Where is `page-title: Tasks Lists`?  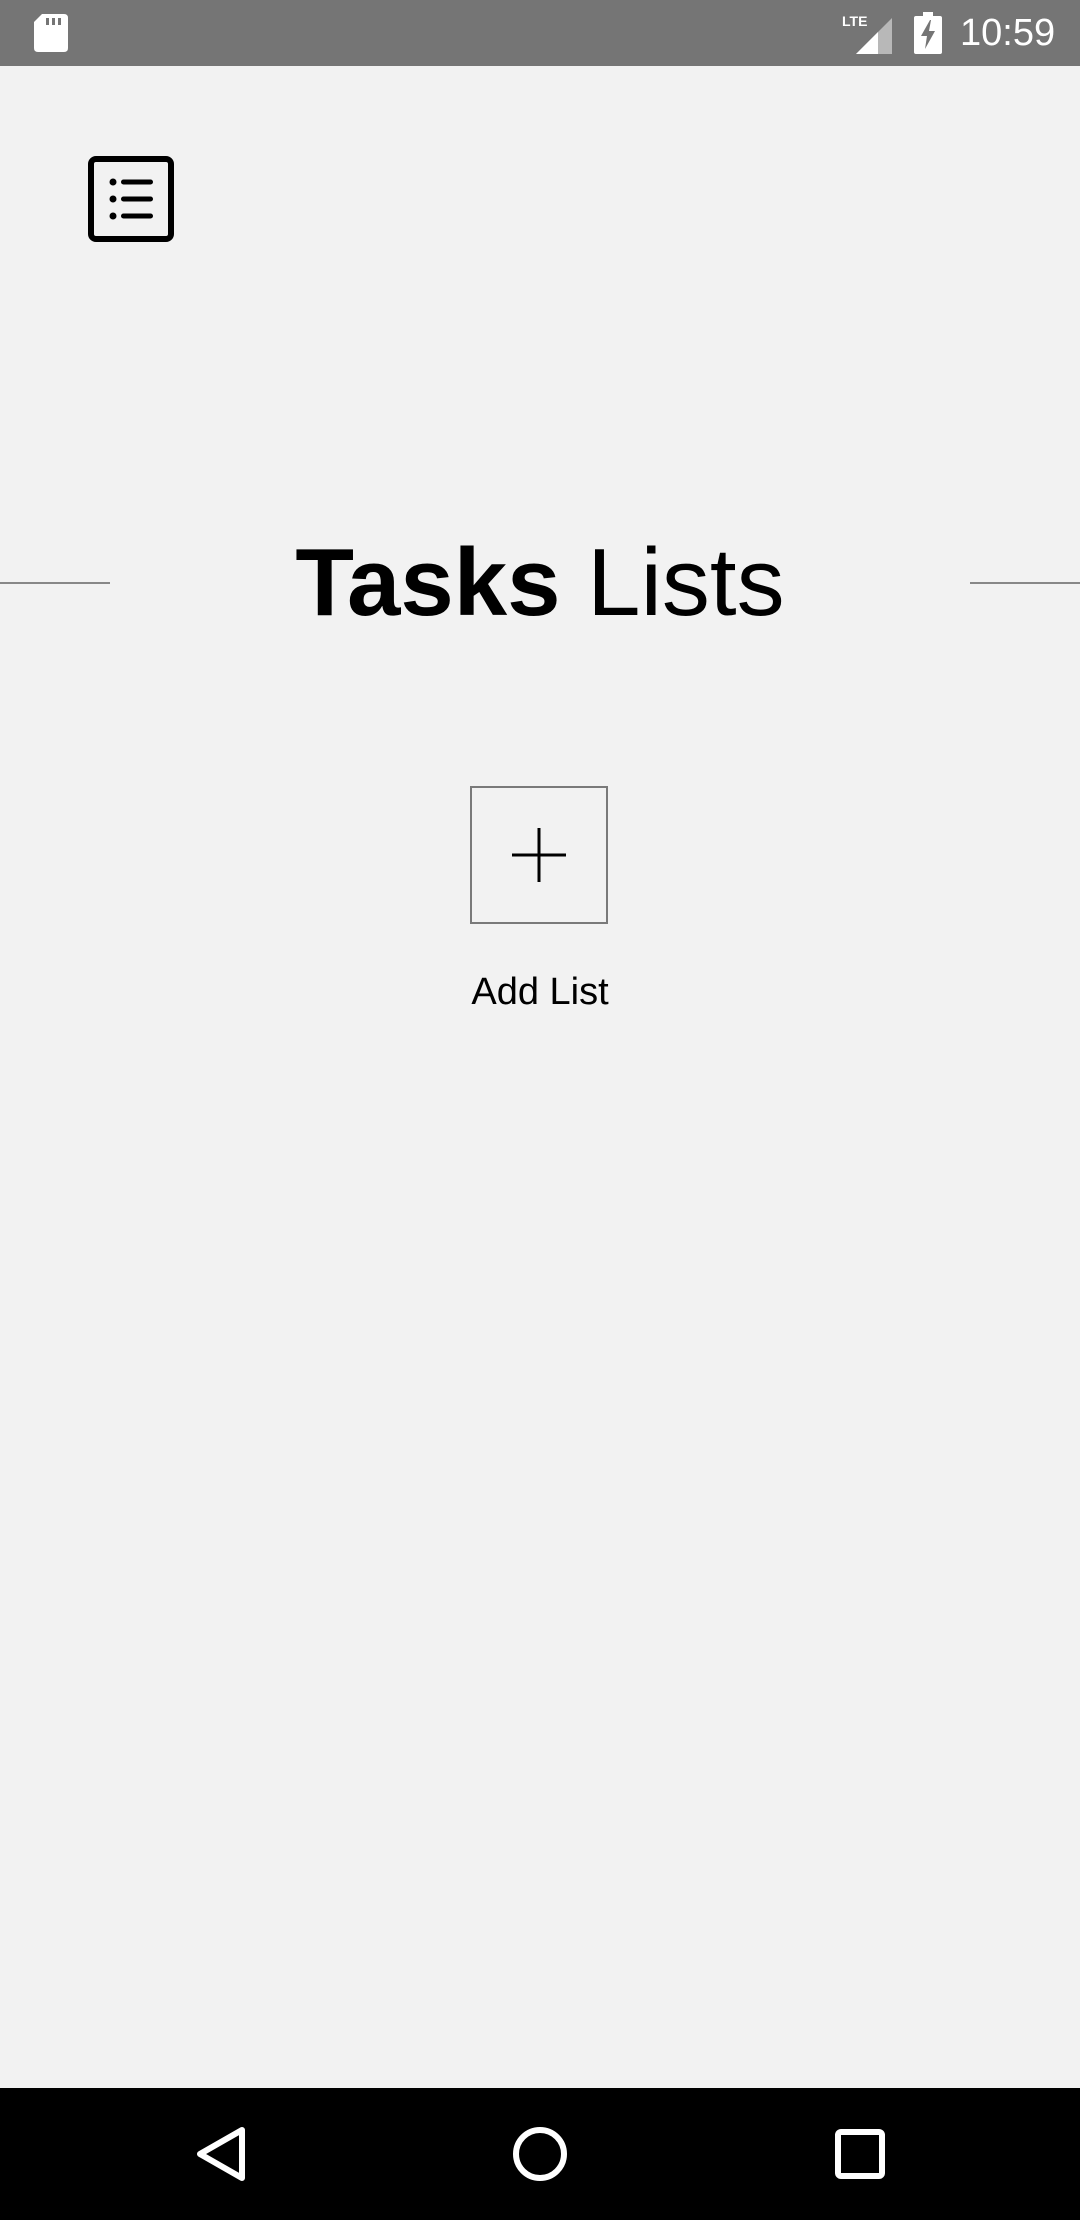 page-title: Tasks Lists is located at coordinates (540, 583).